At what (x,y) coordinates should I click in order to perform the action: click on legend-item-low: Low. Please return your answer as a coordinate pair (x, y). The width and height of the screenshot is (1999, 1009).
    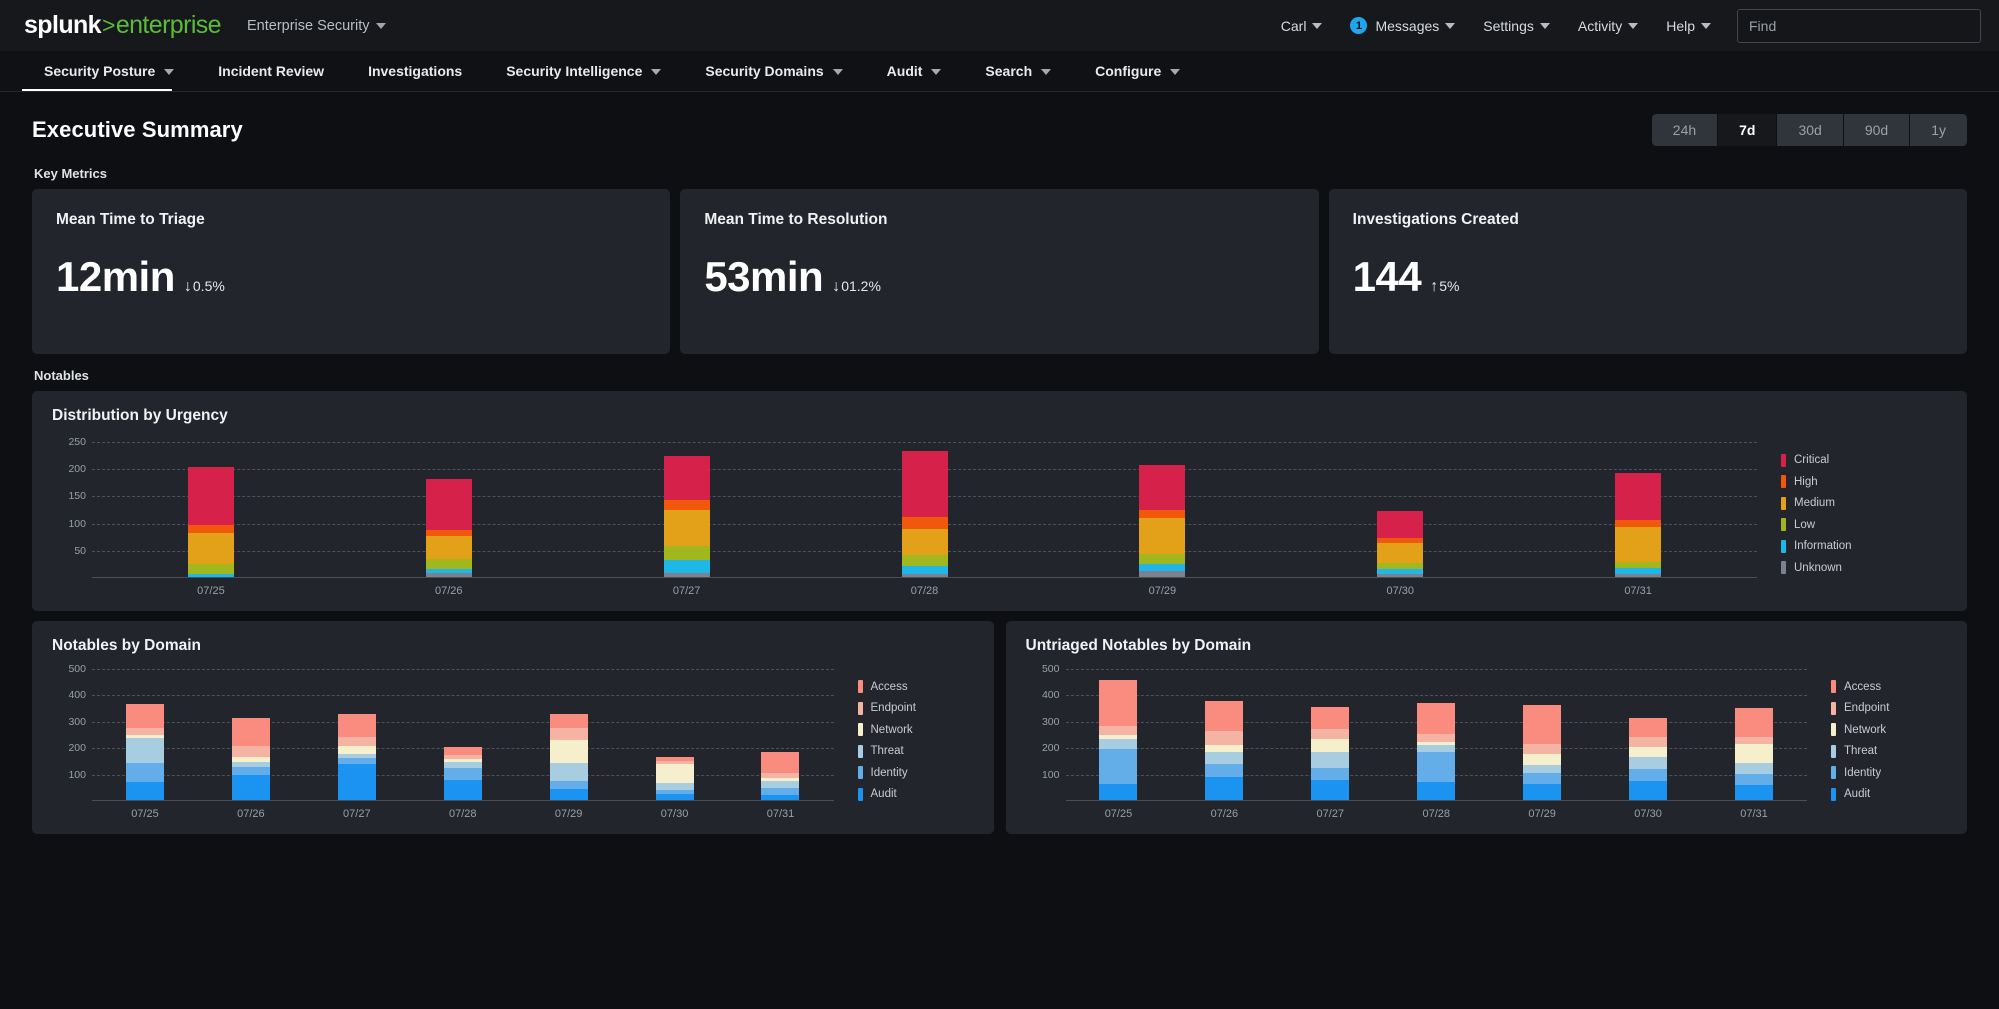
    Looking at the image, I should click on (1864, 525).